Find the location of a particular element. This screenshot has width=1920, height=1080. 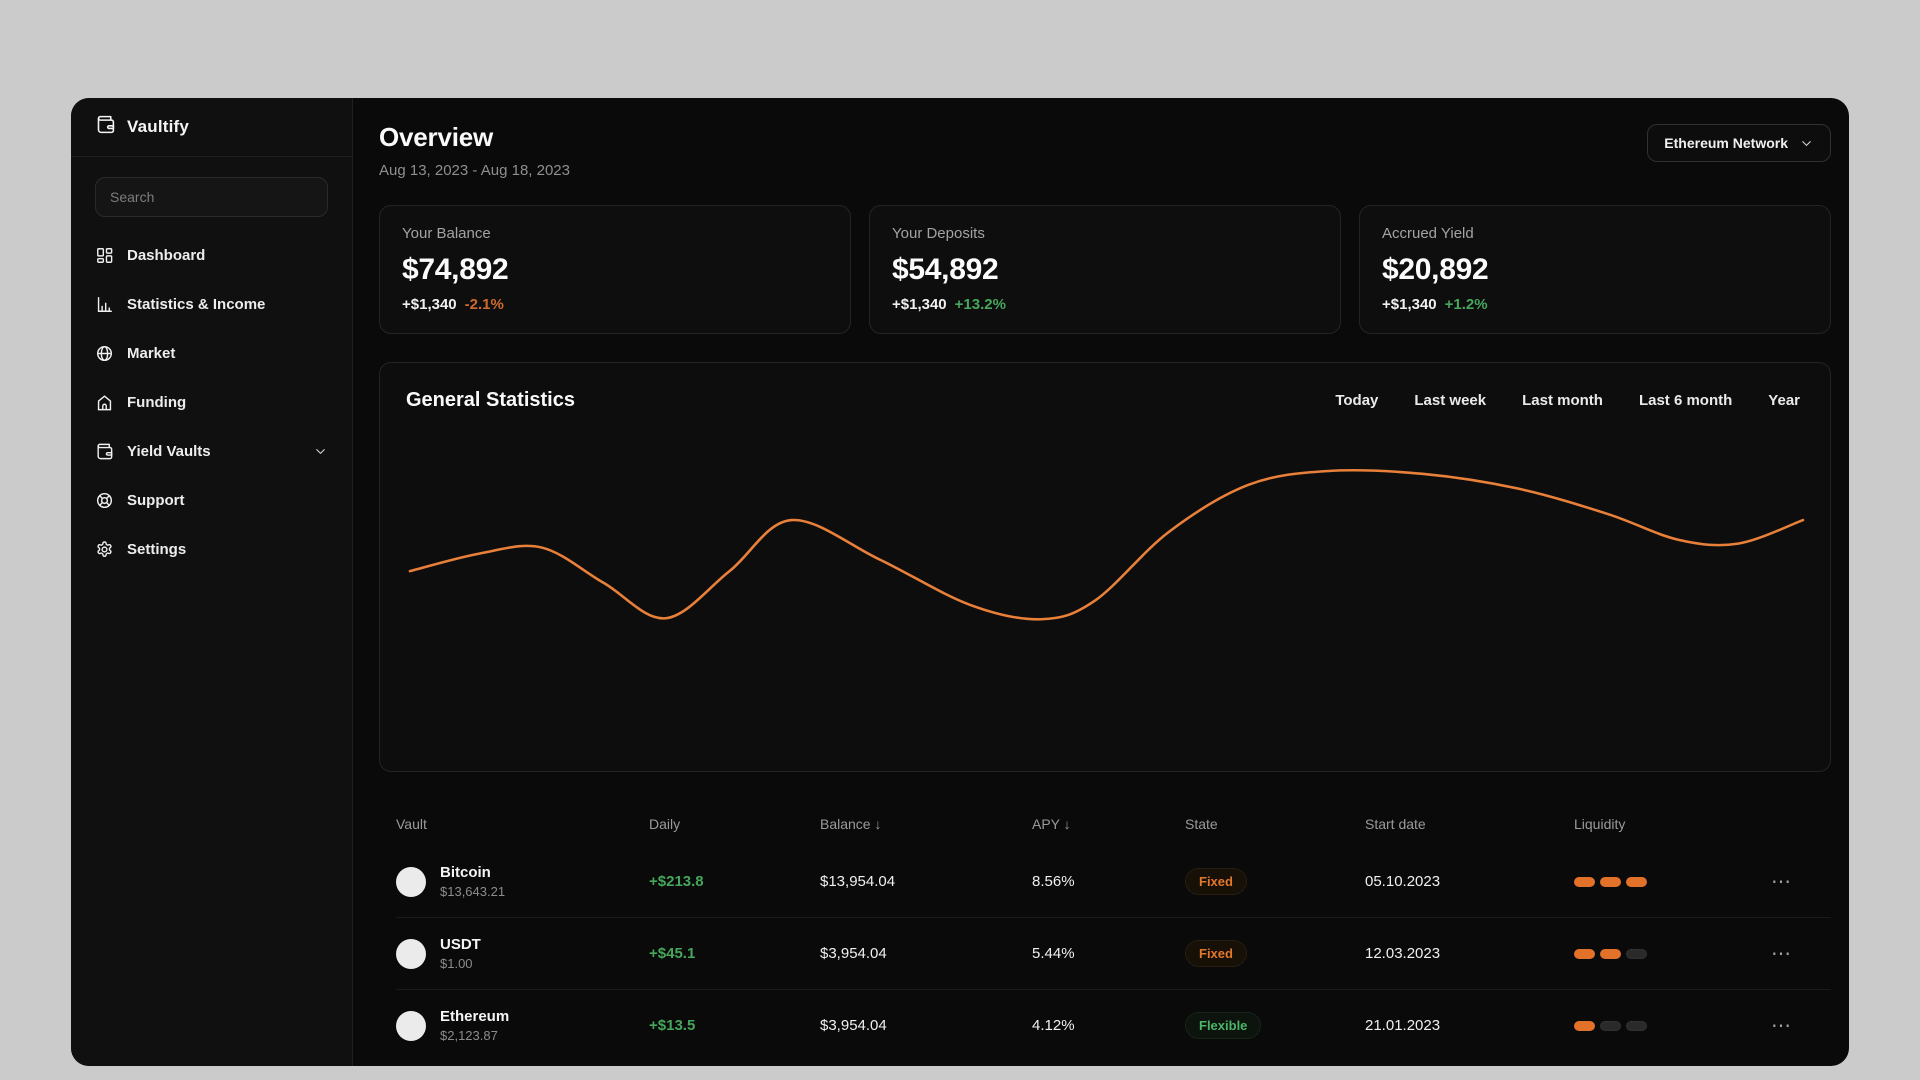

statistics-line-chart is located at coordinates (1106, 545).